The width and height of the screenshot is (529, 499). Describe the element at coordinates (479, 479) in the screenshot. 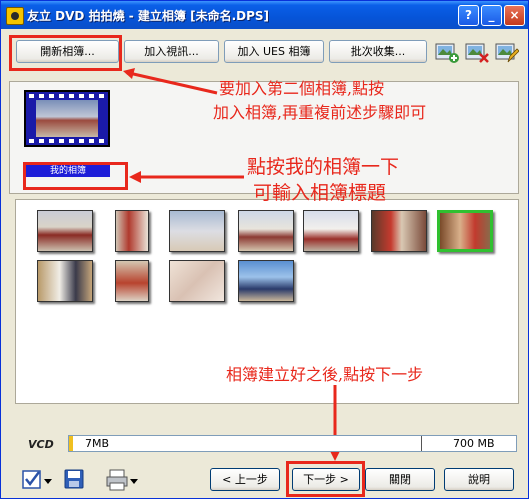

I see `help-button: 說明` at that location.